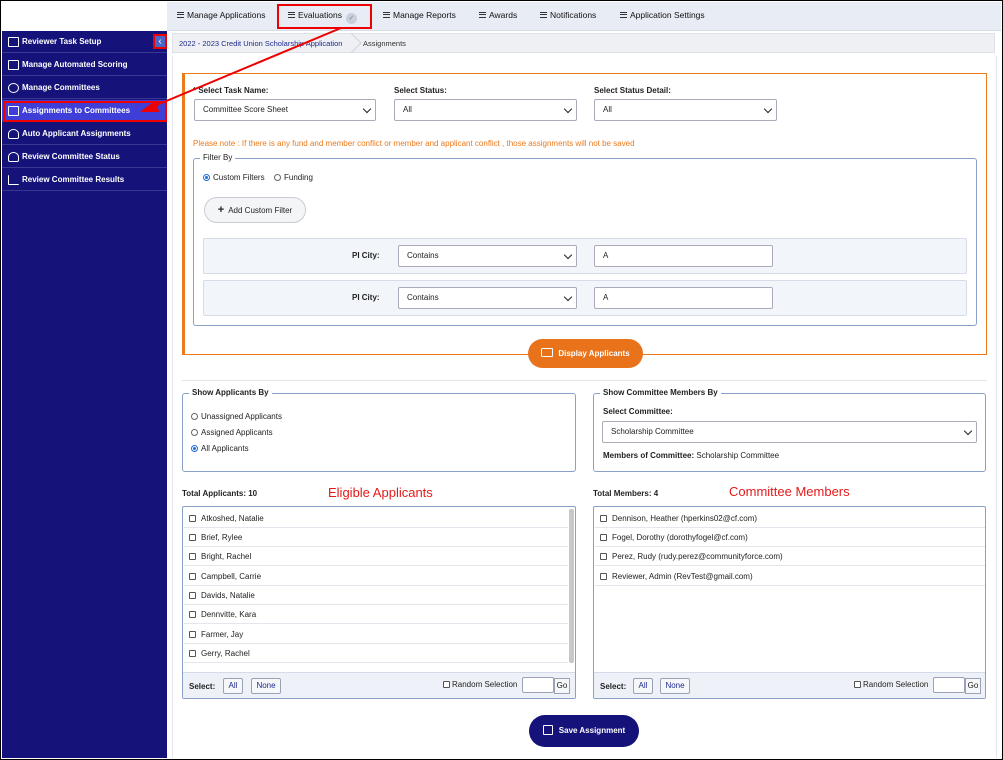 This screenshot has width=1003, height=760. Describe the element at coordinates (194, 448) in the screenshot. I see `radio-selected-icon` at that location.